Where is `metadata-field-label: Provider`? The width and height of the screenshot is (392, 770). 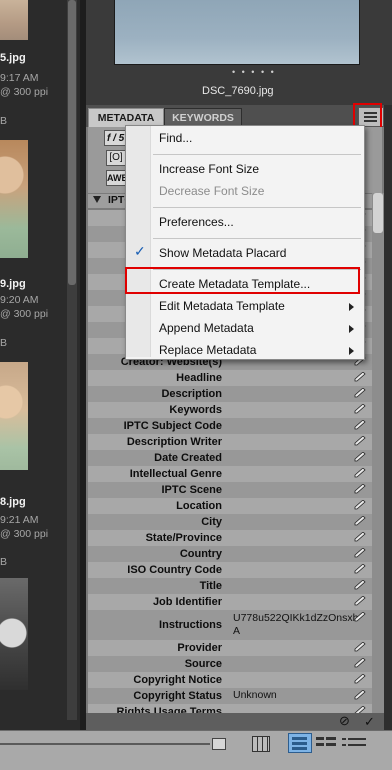
metadata-field-label: Provider is located at coordinates (199, 648).